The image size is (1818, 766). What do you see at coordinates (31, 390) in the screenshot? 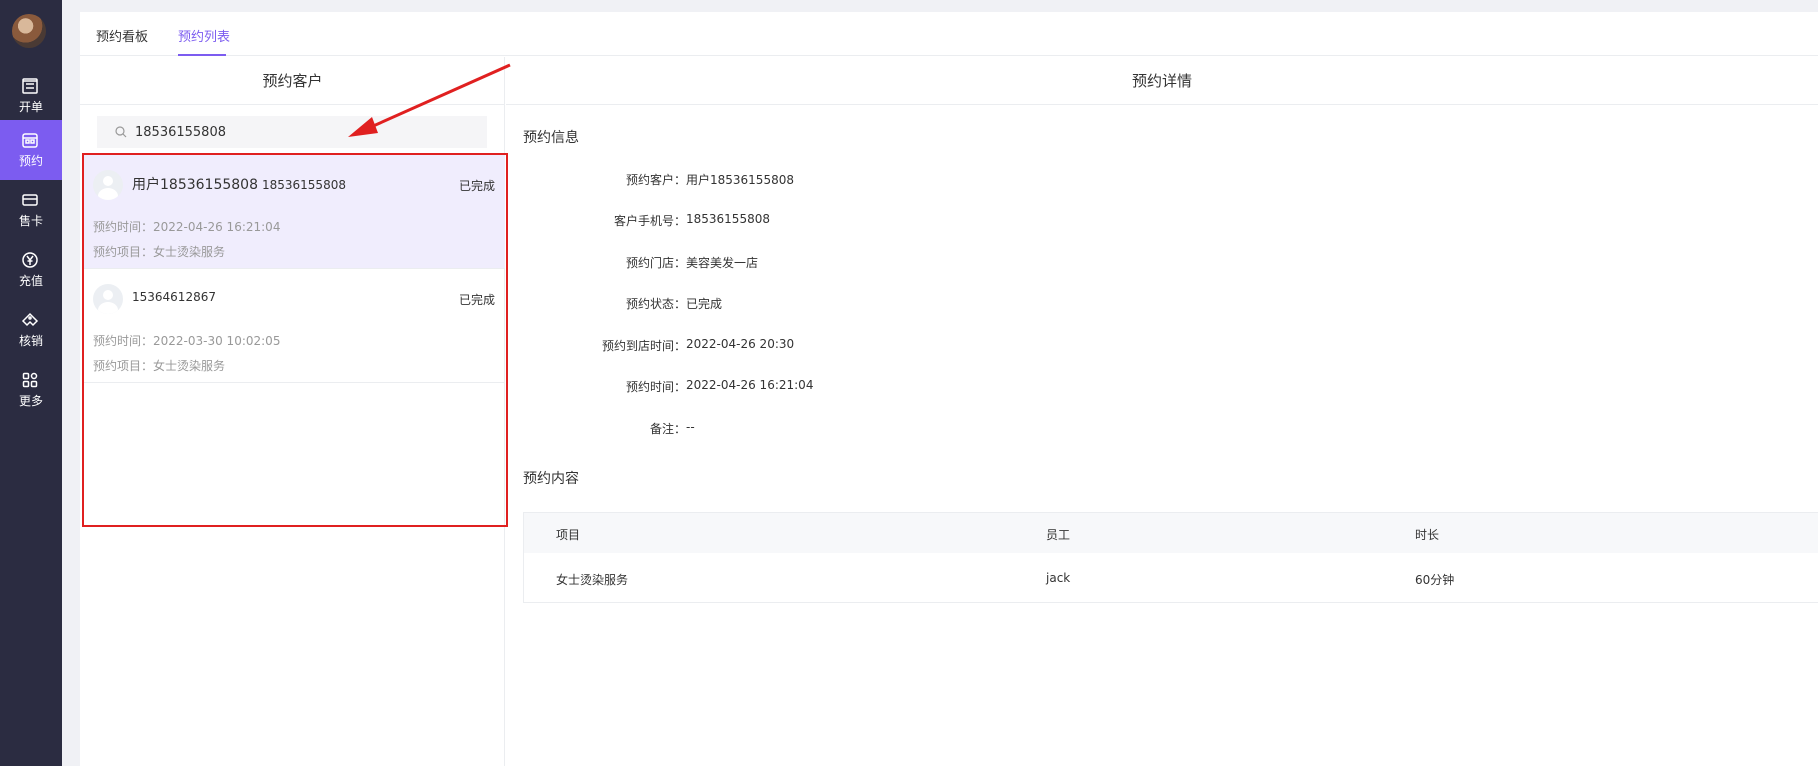
I see `sidebar-item-more: 更多` at bounding box center [31, 390].